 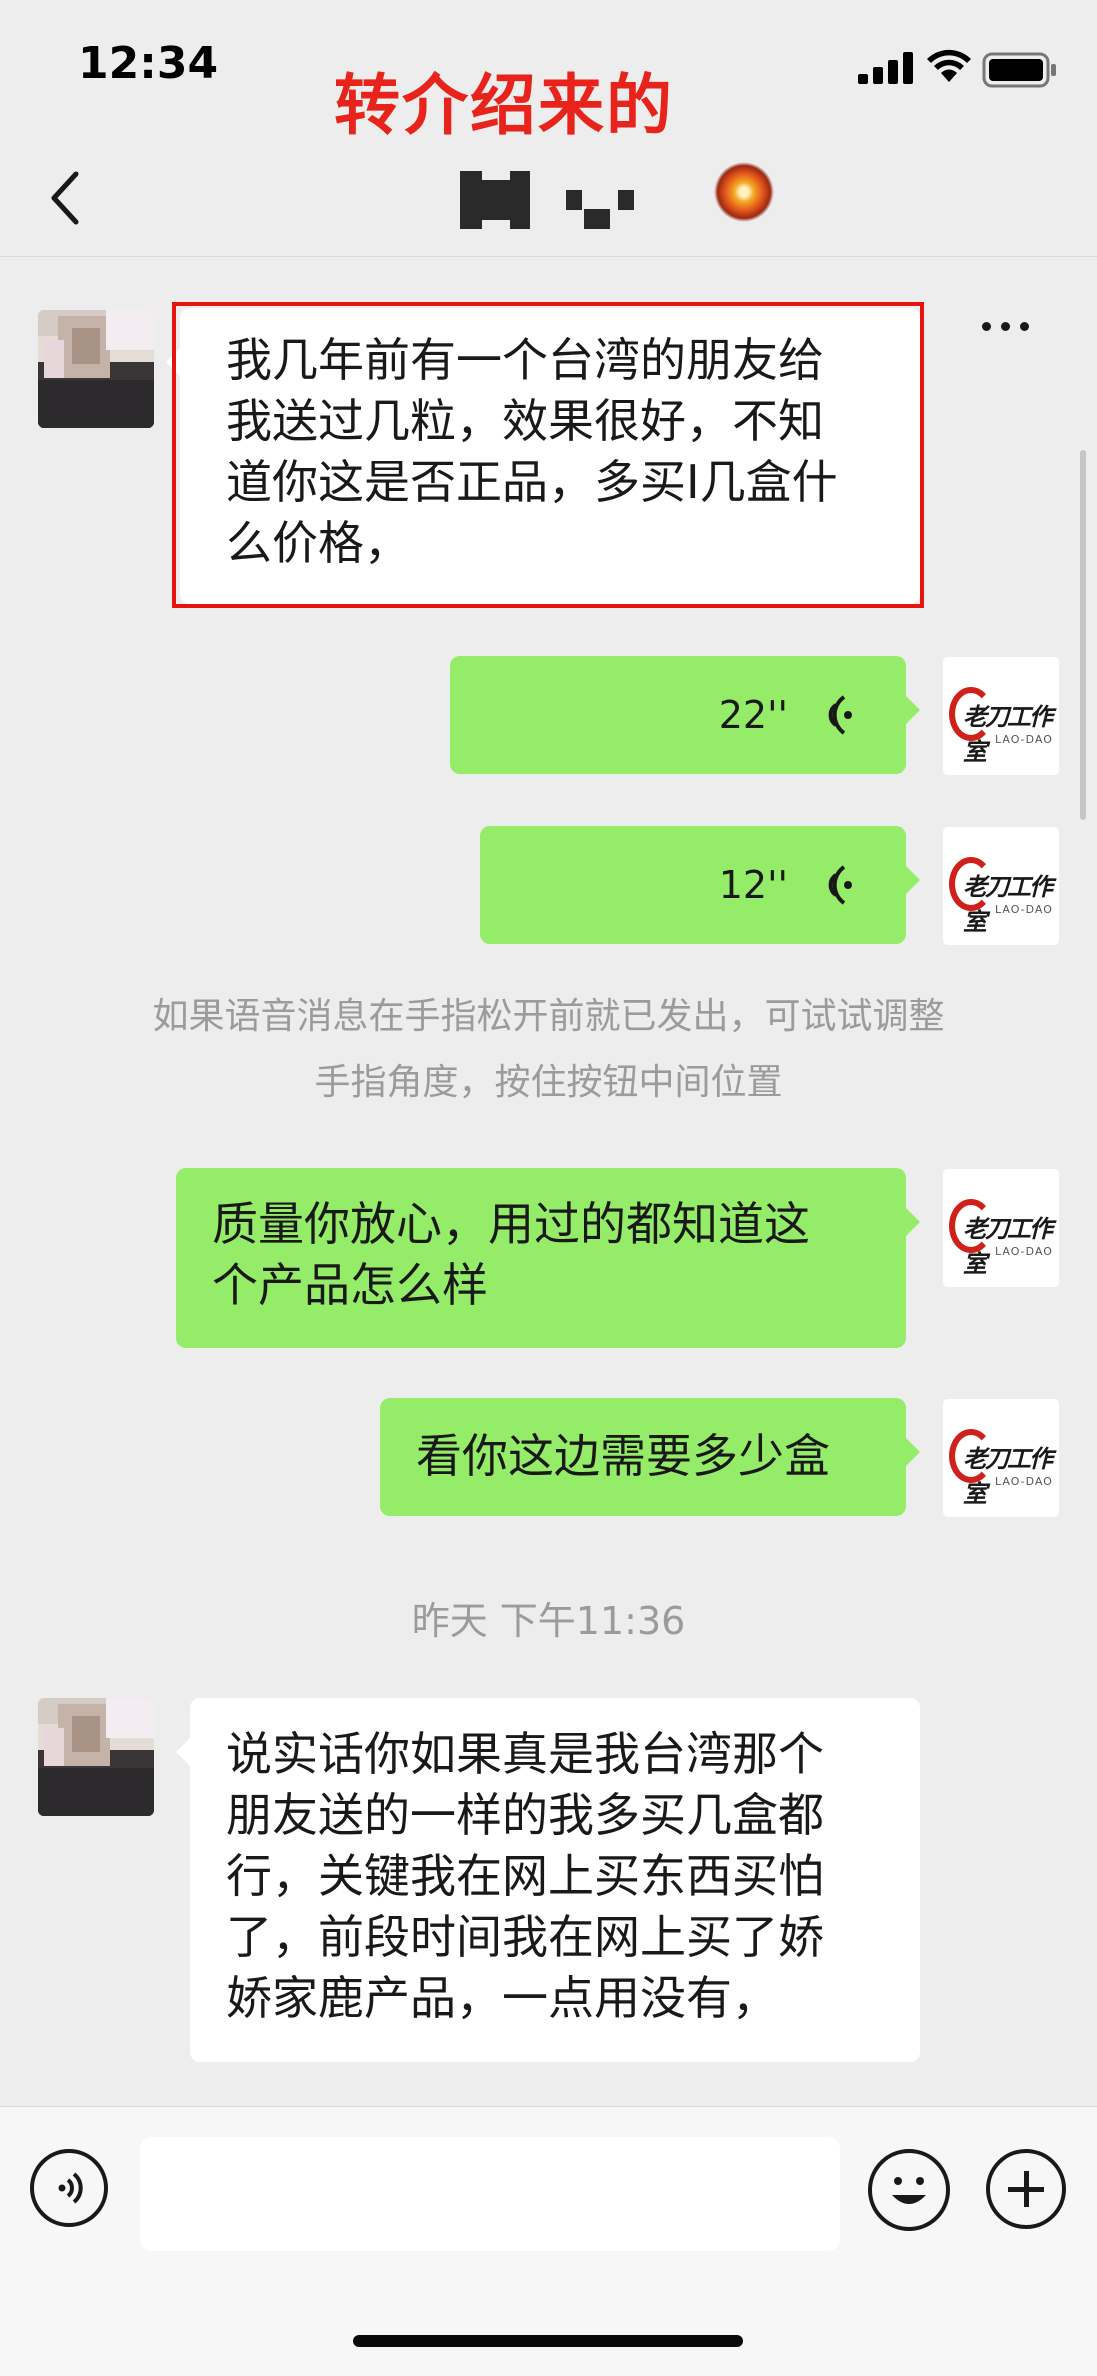 I want to click on status-bar: 12:34 转介绍来的, so click(x=548, y=72).